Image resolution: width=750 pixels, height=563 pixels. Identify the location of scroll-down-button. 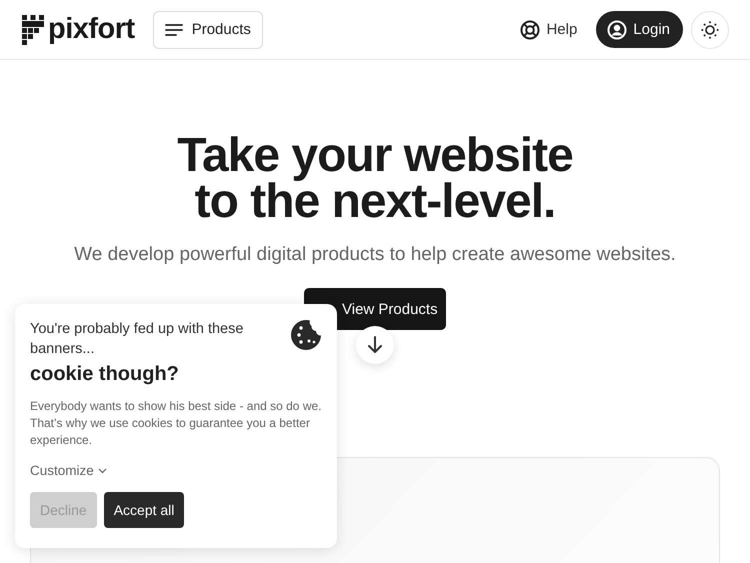
(375, 345).